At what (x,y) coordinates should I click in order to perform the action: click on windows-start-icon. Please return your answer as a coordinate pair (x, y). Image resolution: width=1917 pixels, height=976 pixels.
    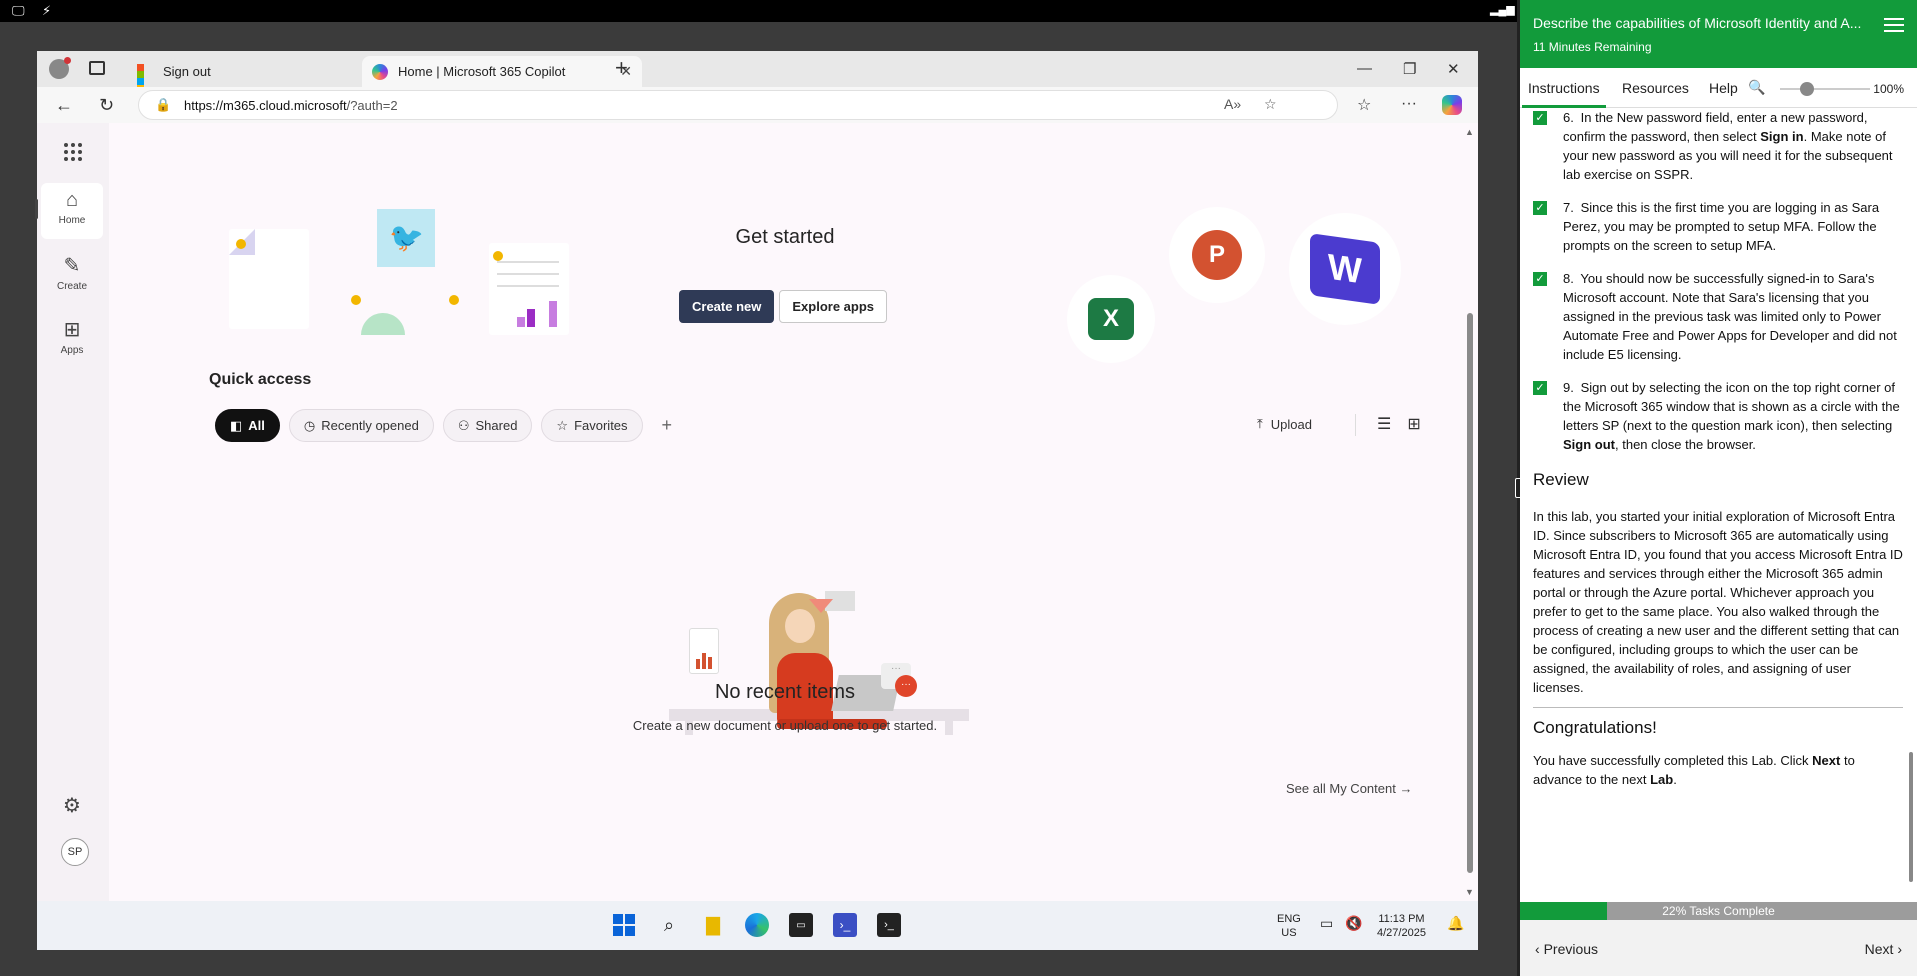
    Looking at the image, I should click on (624, 925).